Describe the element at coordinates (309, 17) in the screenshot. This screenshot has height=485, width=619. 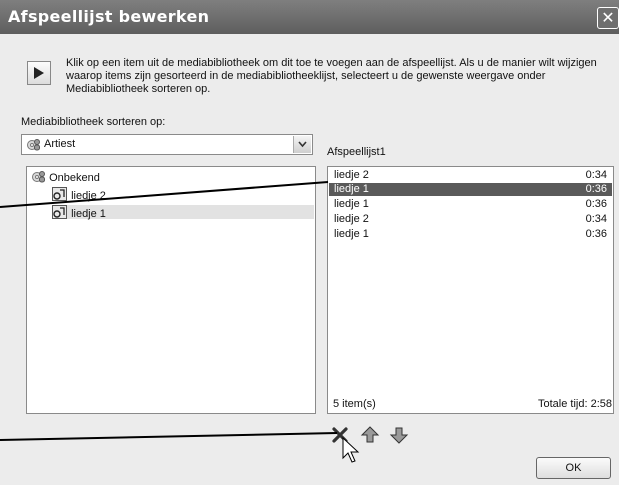
I see `title-bar: Afspeellijst bewerken ✕` at that location.